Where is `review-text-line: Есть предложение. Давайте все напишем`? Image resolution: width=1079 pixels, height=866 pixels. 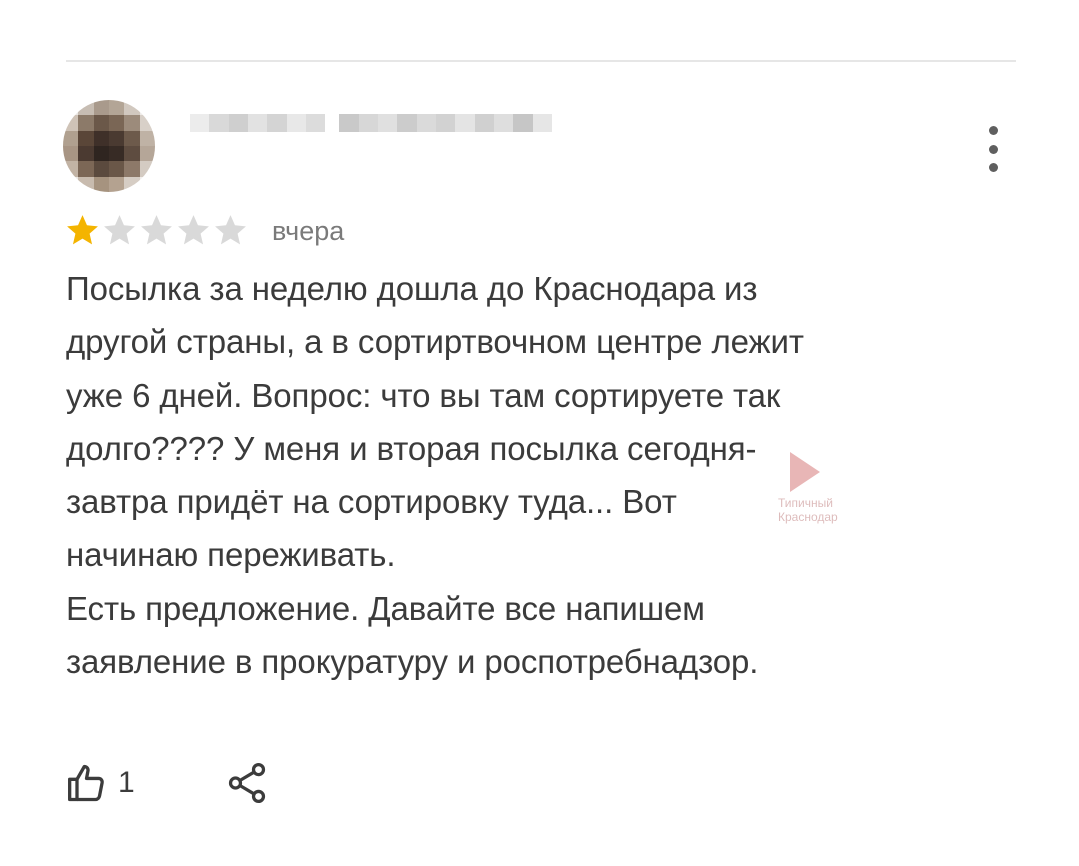
review-text-line: Есть предложение. Давайте все напишем is located at coordinates (385, 608).